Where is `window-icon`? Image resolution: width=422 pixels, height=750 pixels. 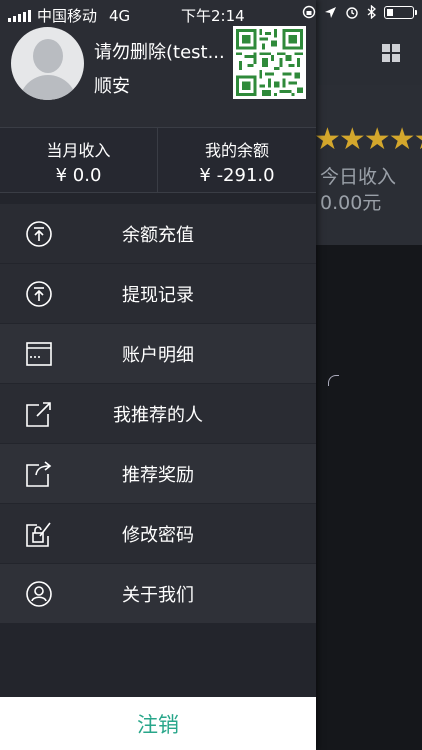
window-icon is located at coordinates (39, 354).